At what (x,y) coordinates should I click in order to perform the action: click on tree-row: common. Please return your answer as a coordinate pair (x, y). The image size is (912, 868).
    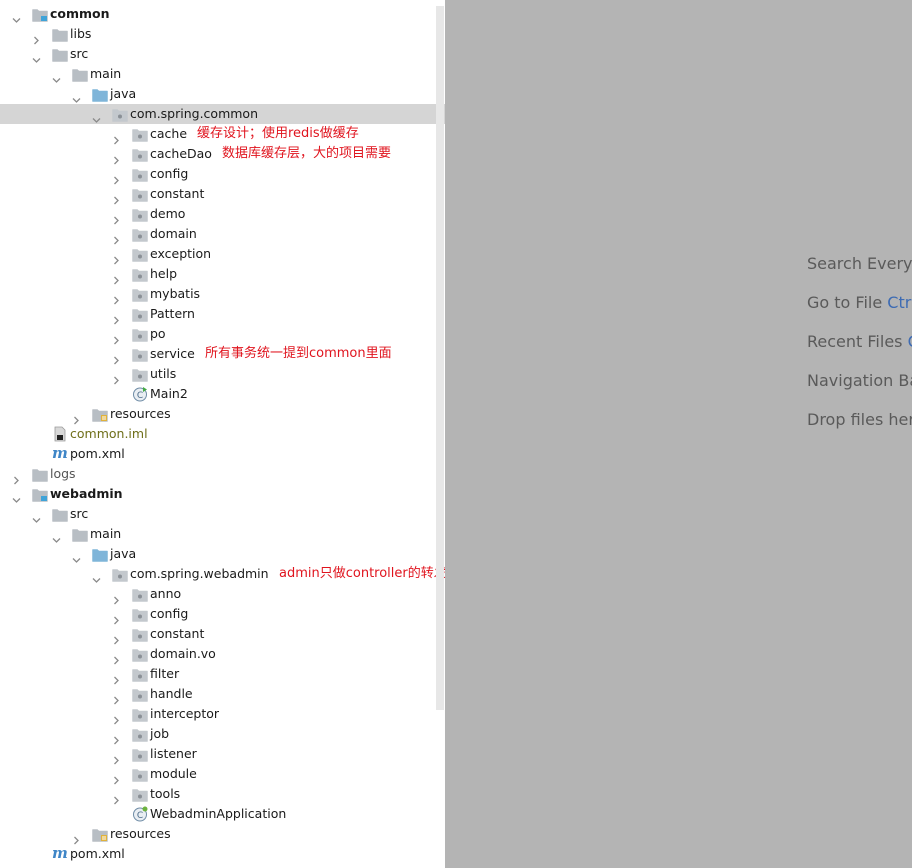
    Looking at the image, I should click on (222, 14).